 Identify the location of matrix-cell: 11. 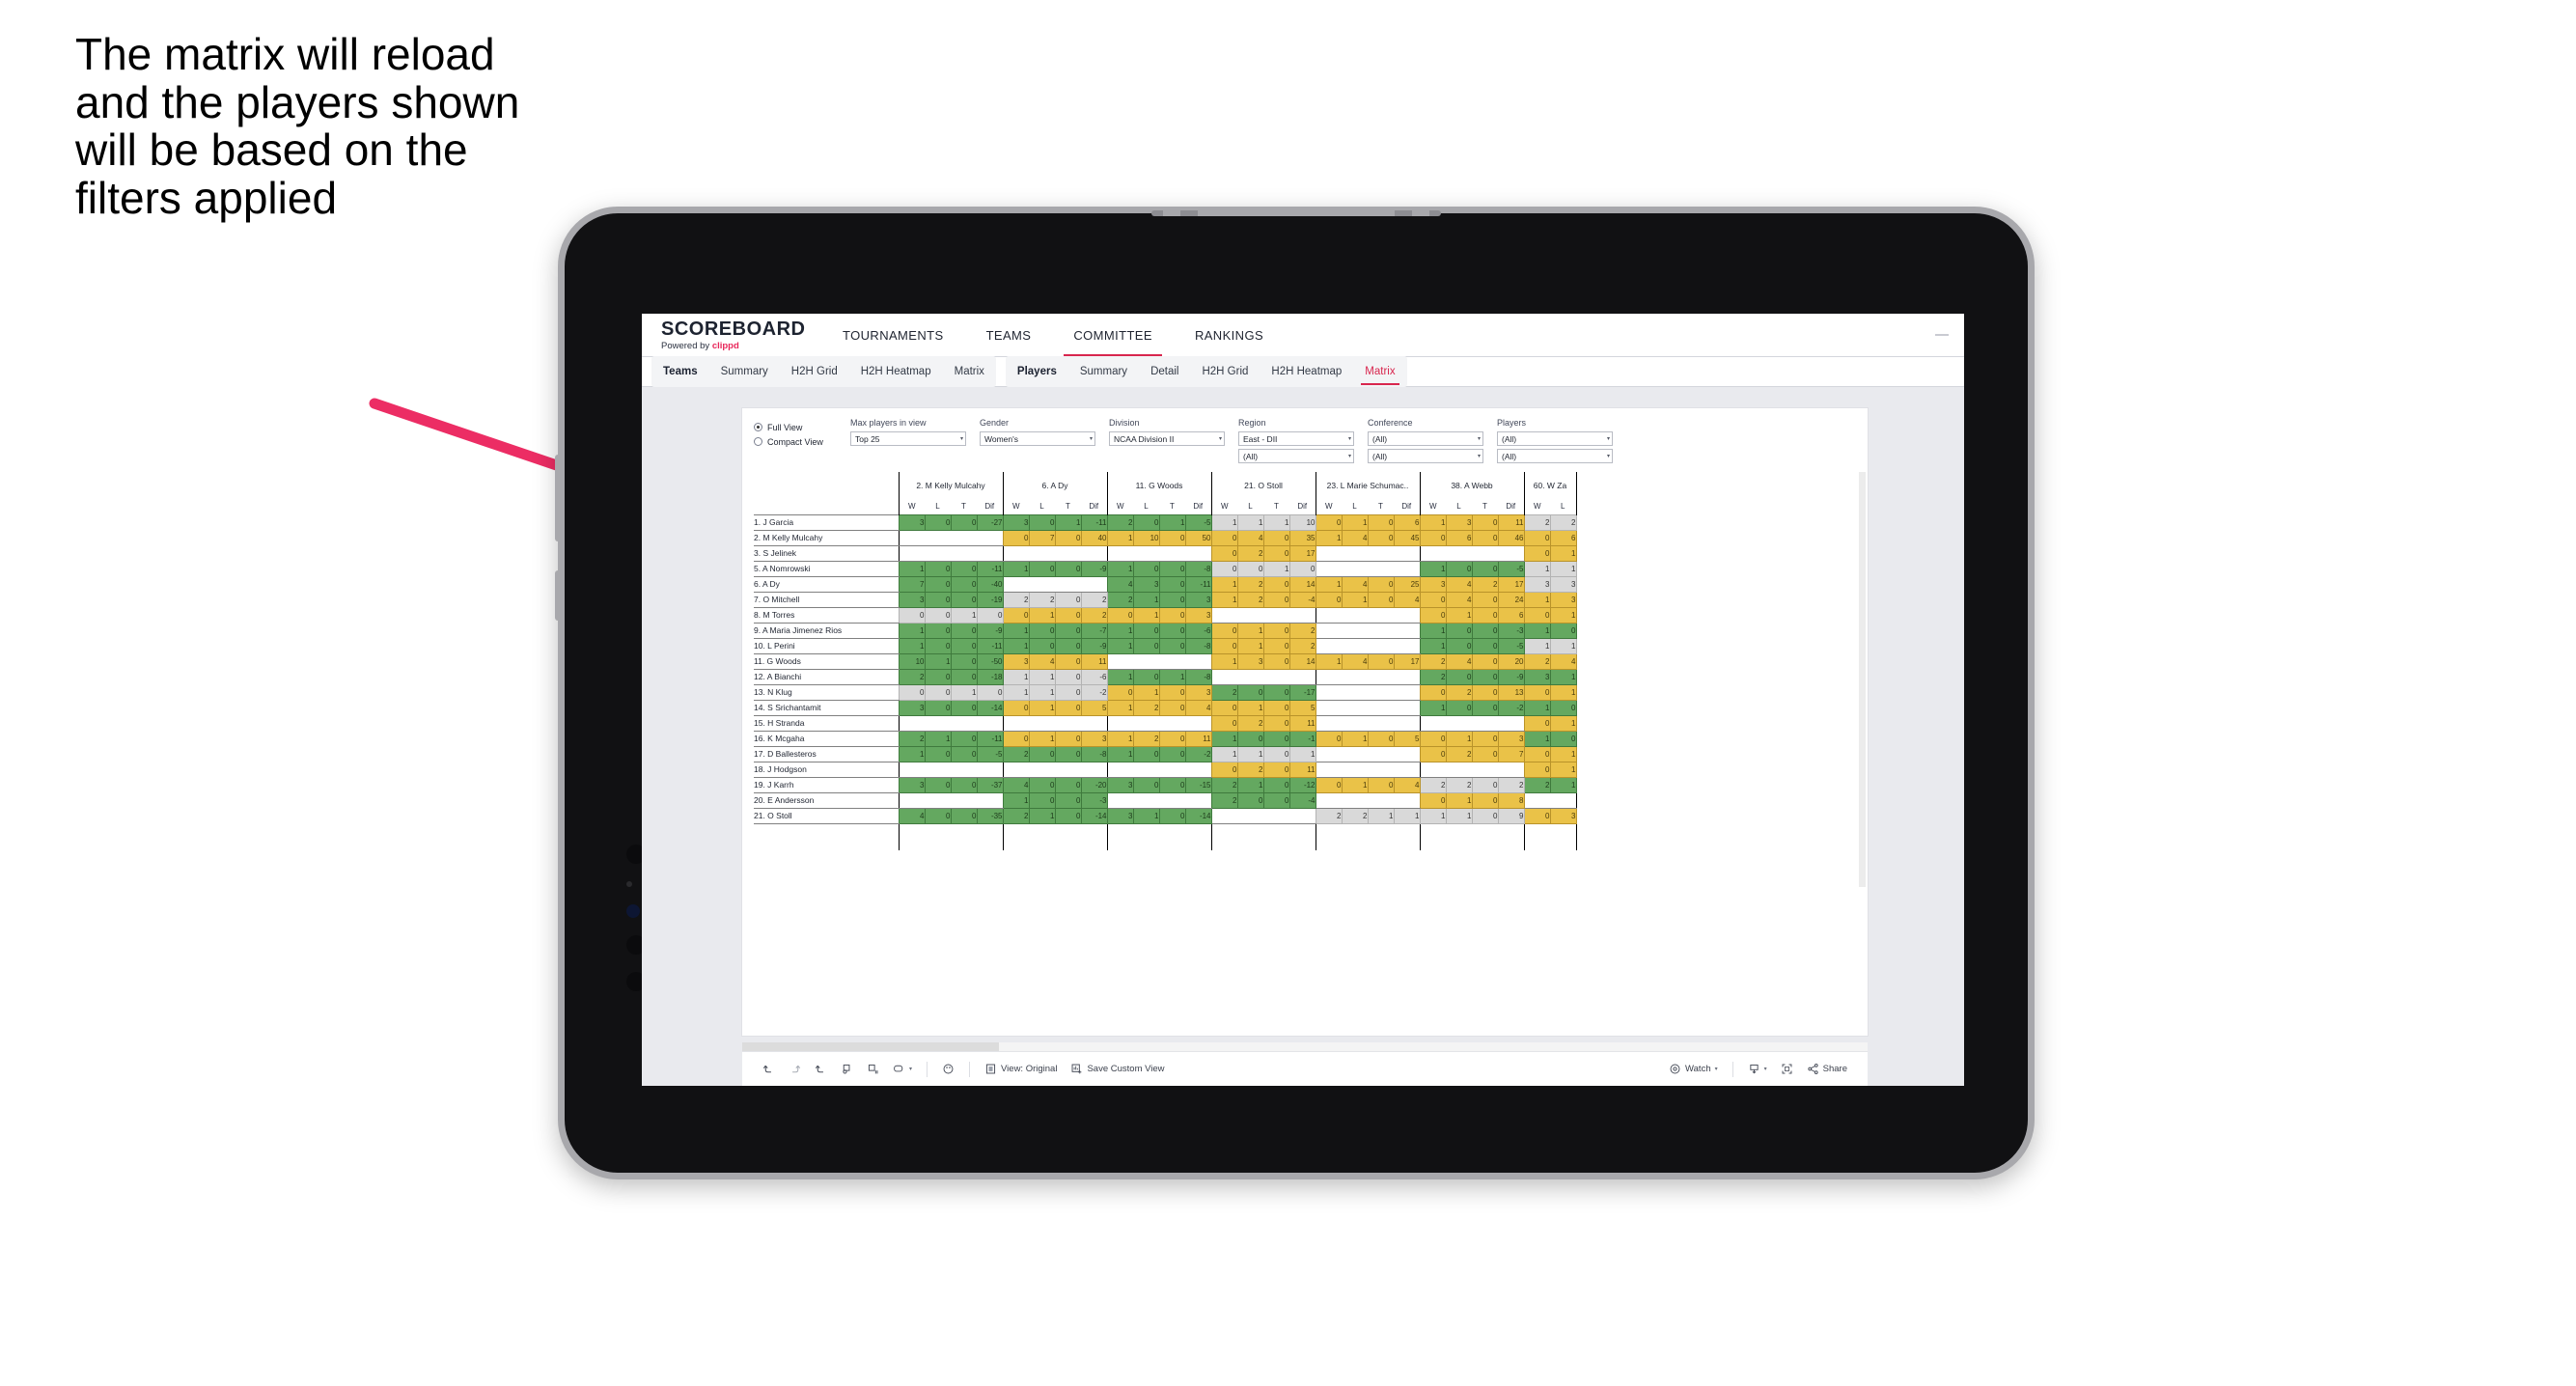
(1302, 769).